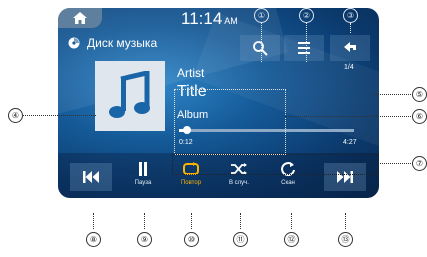 This screenshot has height=257, width=427. I want to click on album-cover, so click(130, 96).